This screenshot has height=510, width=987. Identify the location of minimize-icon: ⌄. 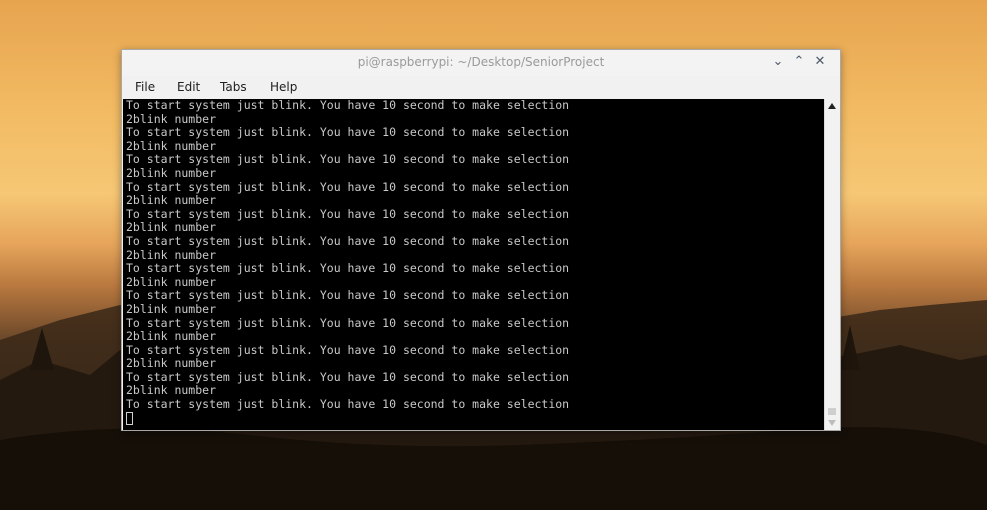
(778, 62).